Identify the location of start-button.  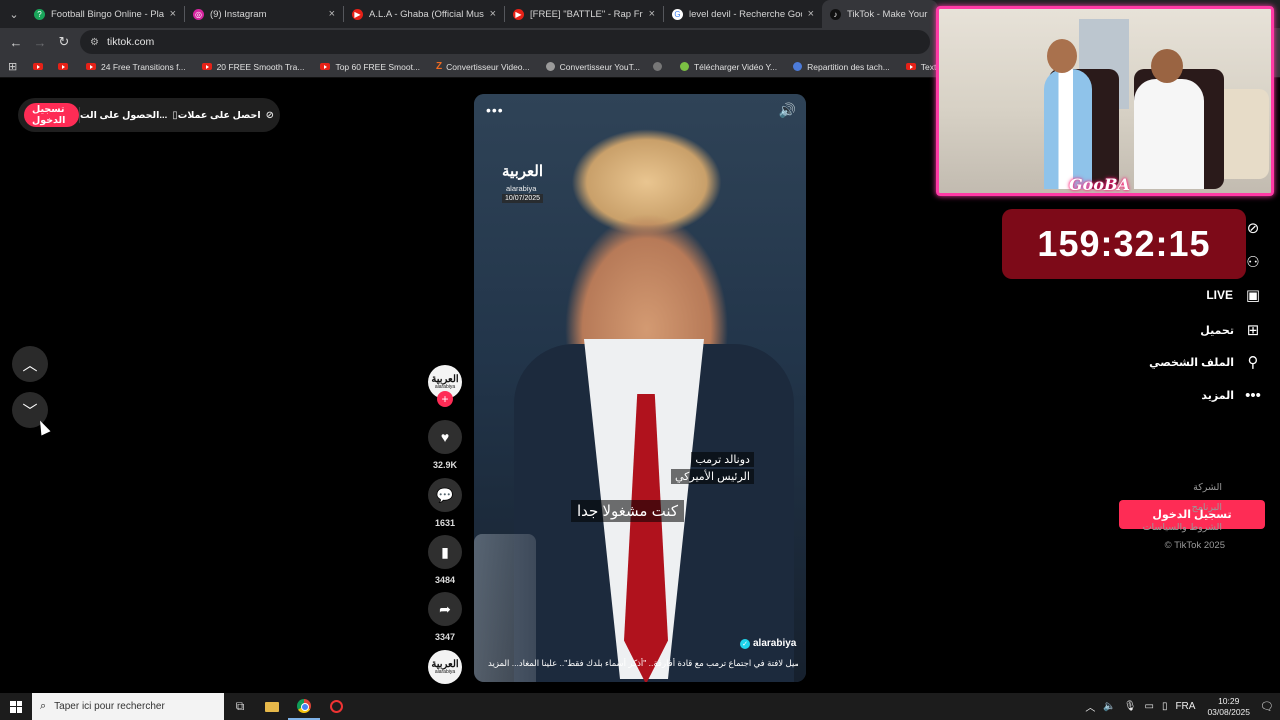
(16, 706).